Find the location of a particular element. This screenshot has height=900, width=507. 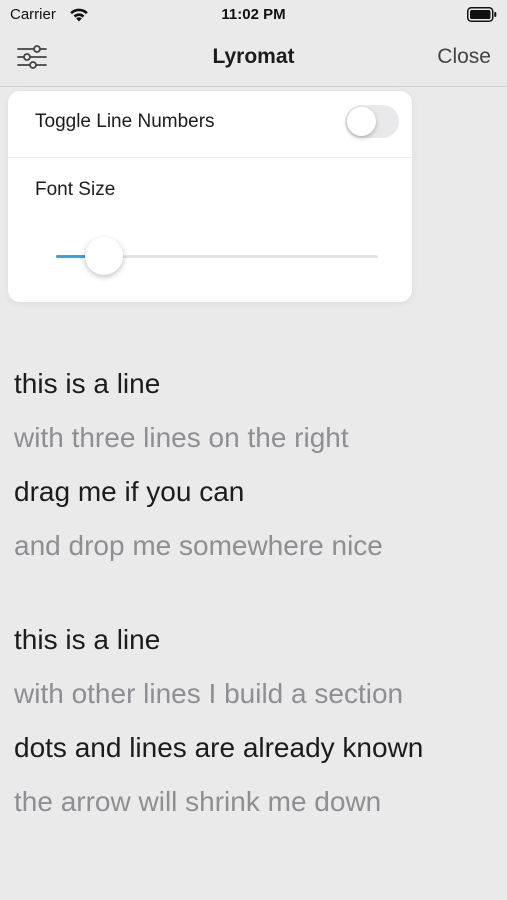

font-size-slider is located at coordinates (217, 256).